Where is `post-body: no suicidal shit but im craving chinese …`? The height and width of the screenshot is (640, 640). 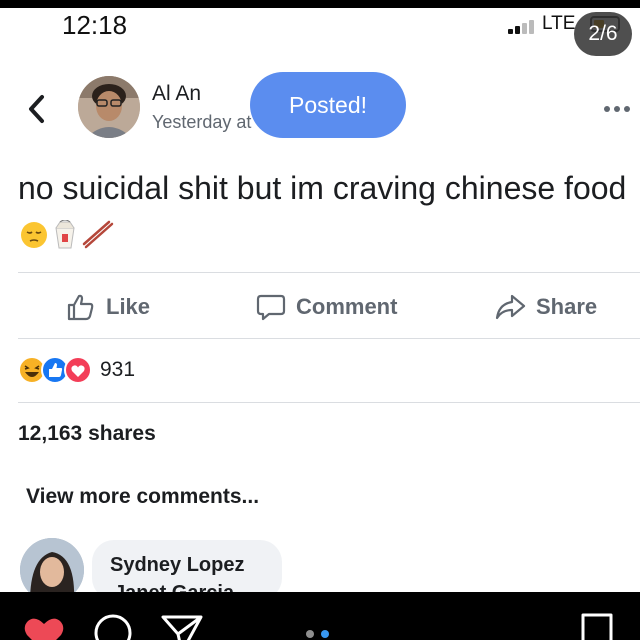
post-body: no suicidal shit but im craving chinese … is located at coordinates (325, 210).